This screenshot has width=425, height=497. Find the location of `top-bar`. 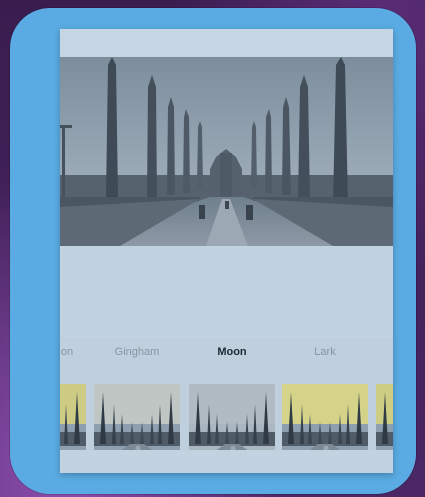

top-bar is located at coordinates (226, 43).